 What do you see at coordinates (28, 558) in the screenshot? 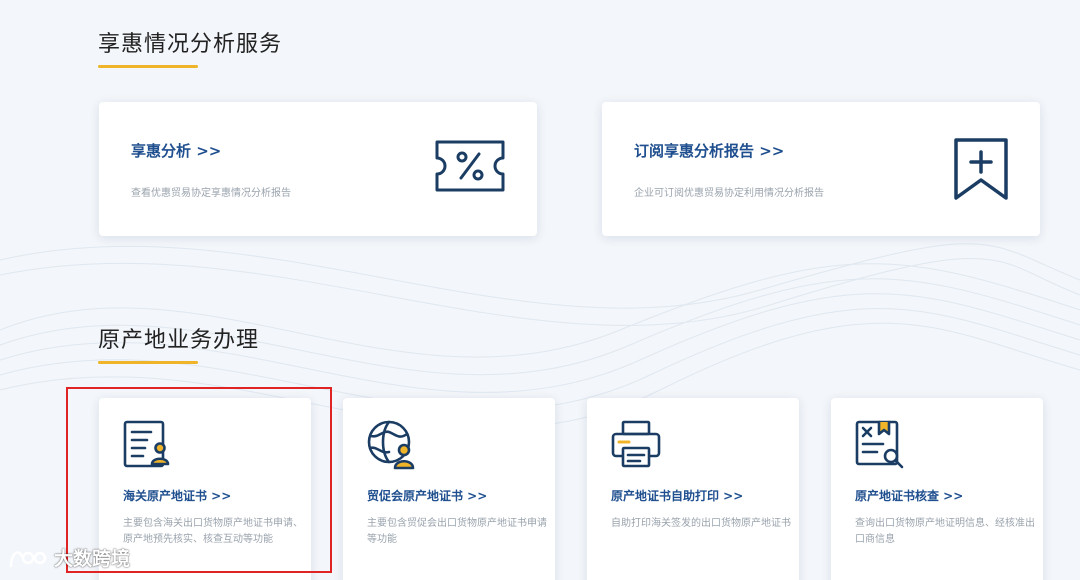
I see `watermark-logo-icon` at bounding box center [28, 558].